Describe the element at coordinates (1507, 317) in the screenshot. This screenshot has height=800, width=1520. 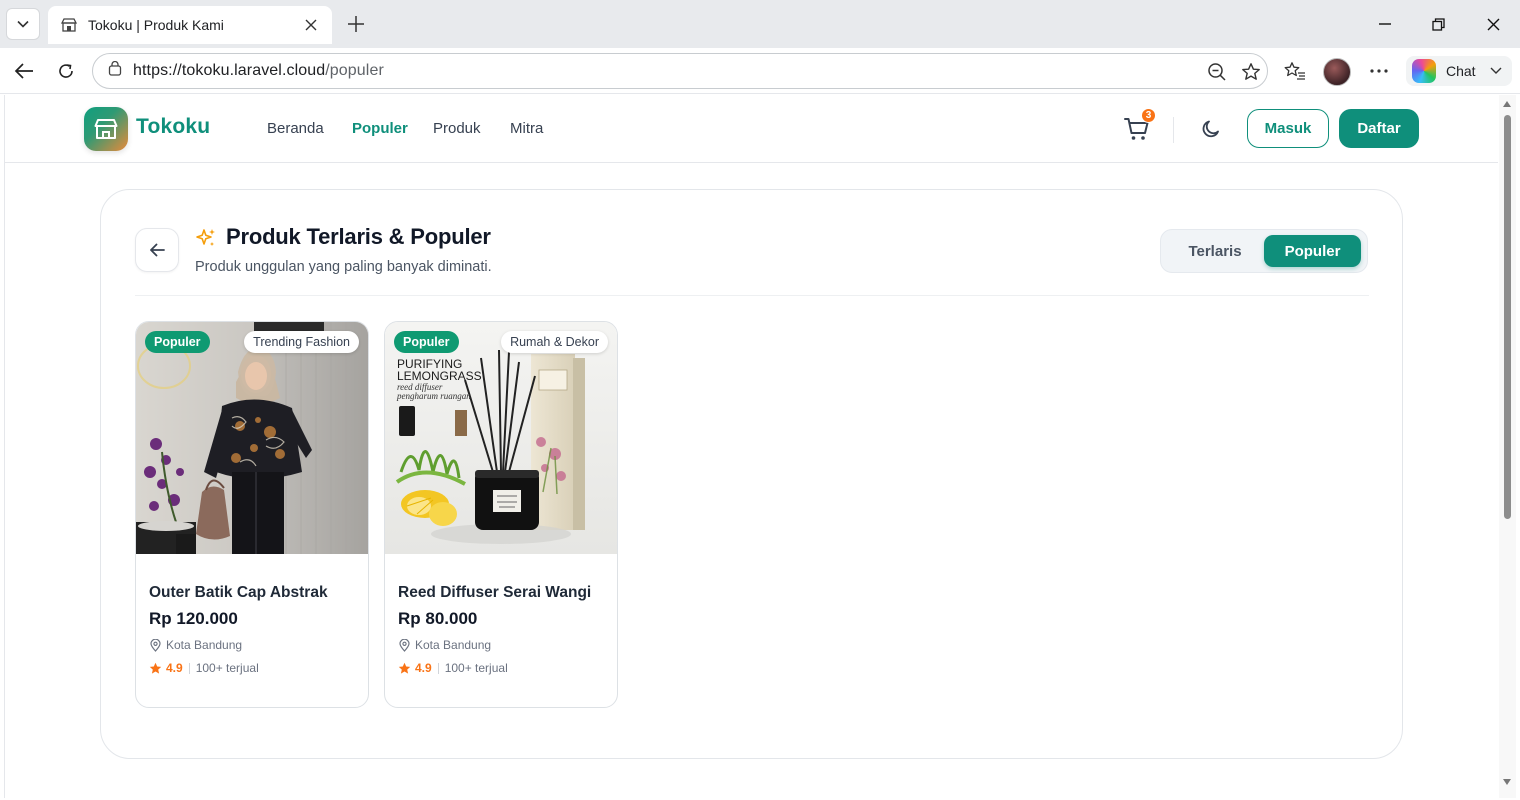
I see `scroll-thumb` at that location.